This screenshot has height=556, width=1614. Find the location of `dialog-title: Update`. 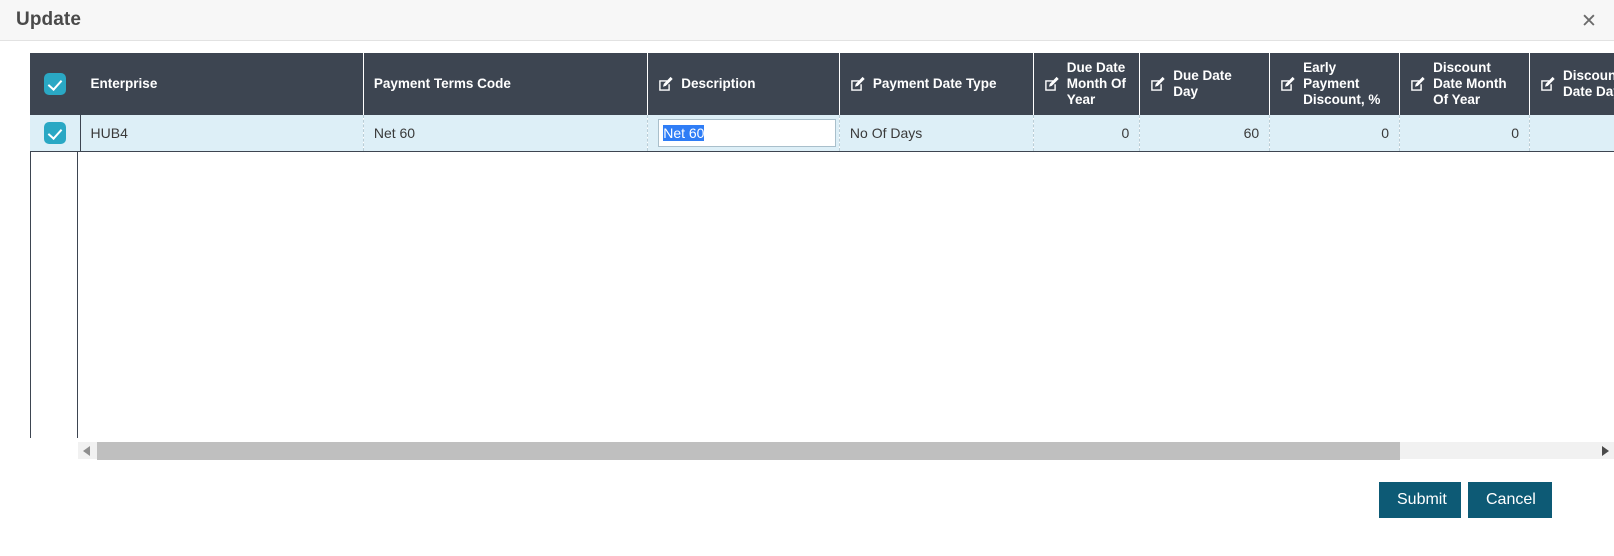

dialog-title: Update is located at coordinates (48, 19).